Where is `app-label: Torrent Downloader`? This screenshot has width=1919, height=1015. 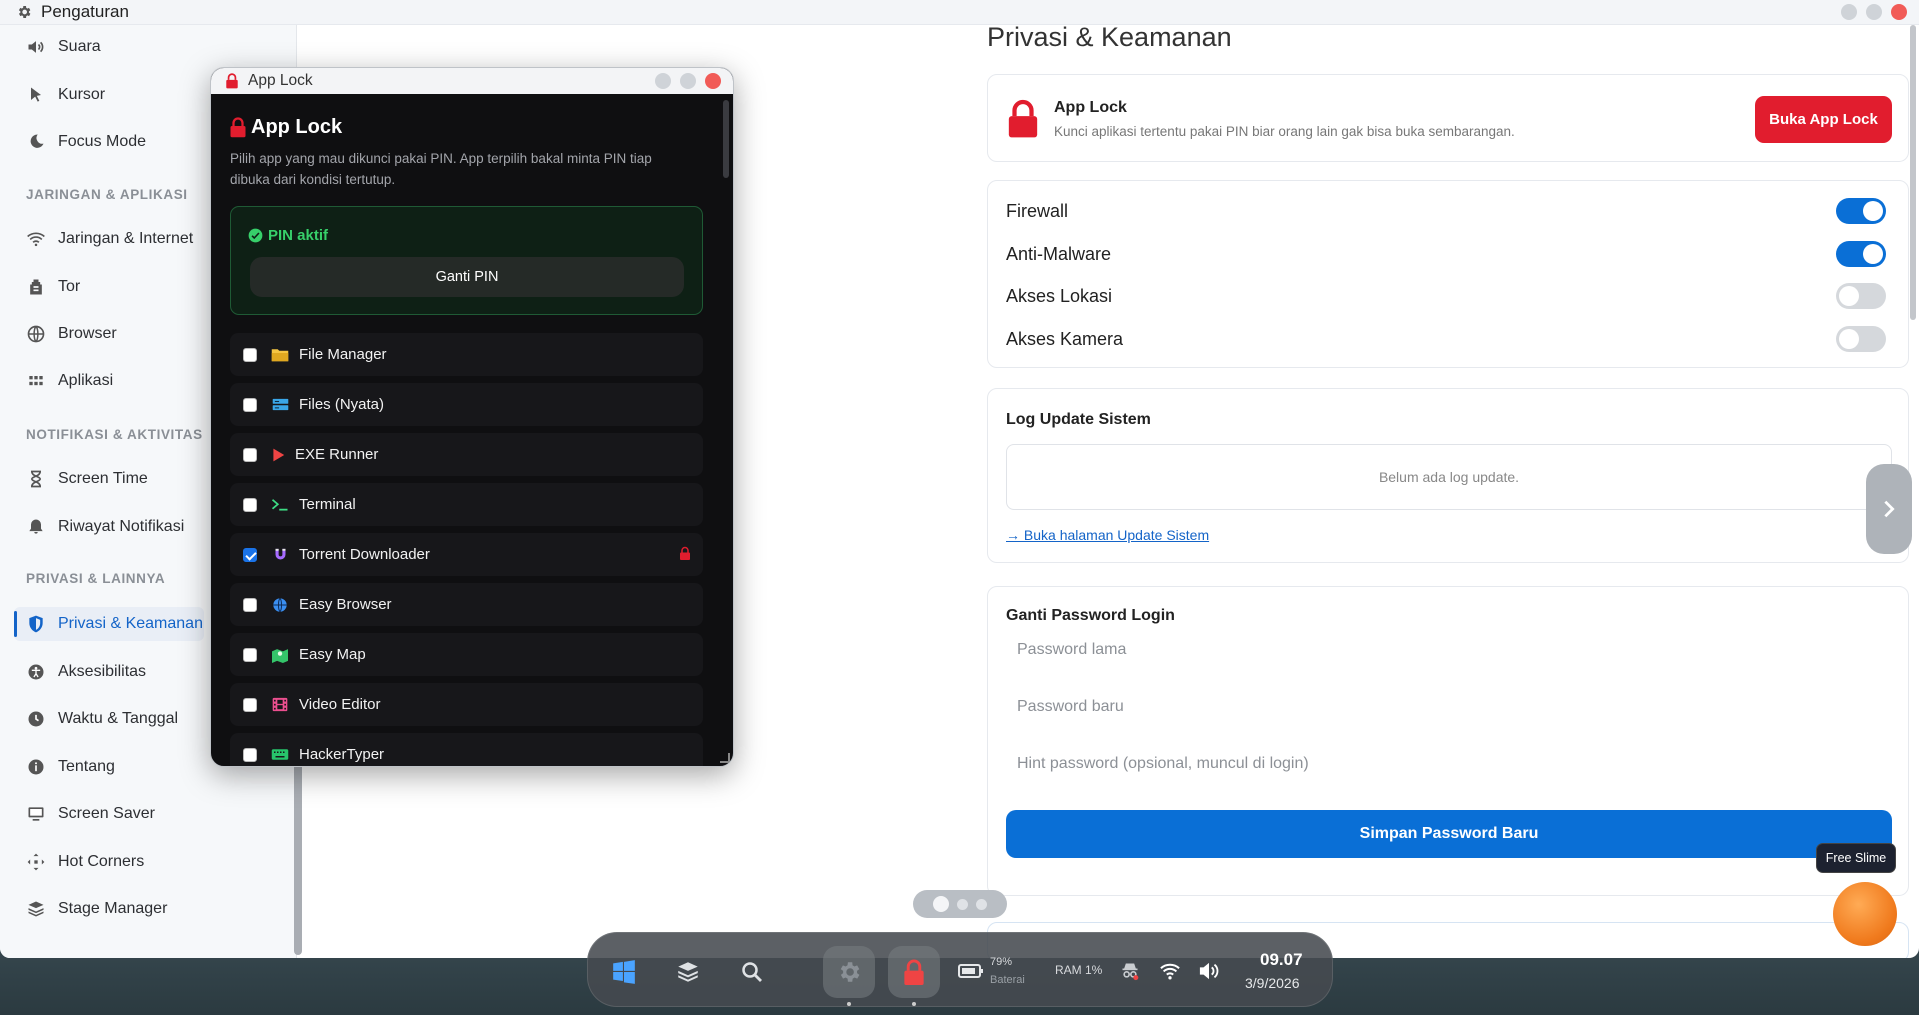
app-label: Torrent Downloader is located at coordinates (364, 554).